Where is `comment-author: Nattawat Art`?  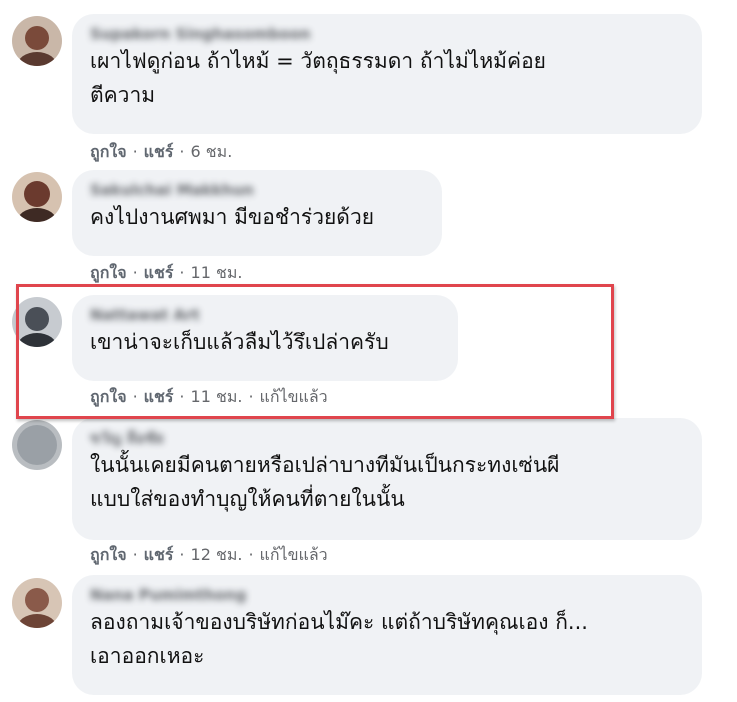
comment-author: Nattawat Art is located at coordinates (265, 315).